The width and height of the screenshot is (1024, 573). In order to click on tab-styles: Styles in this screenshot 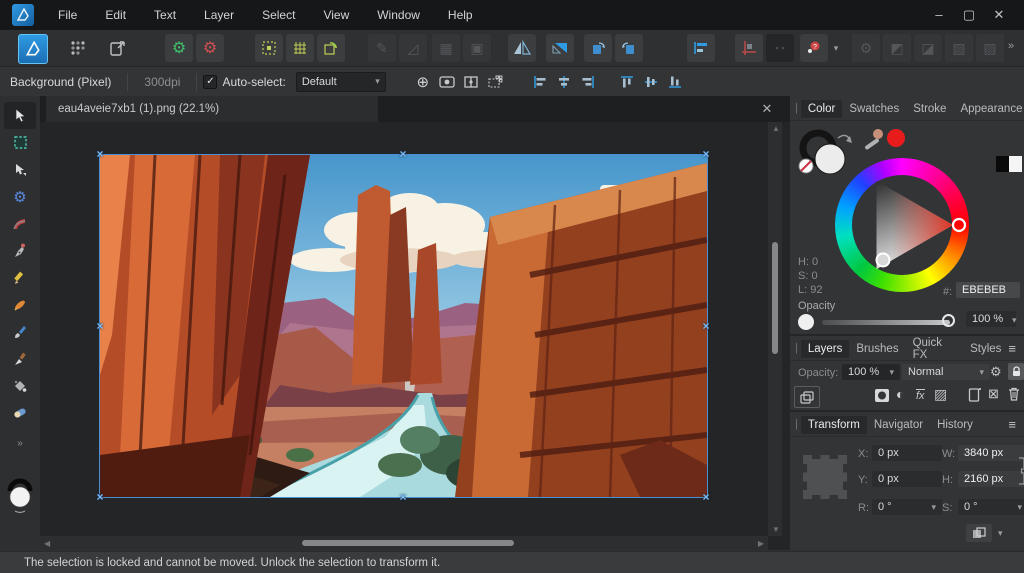, I will do `click(985, 349)`.